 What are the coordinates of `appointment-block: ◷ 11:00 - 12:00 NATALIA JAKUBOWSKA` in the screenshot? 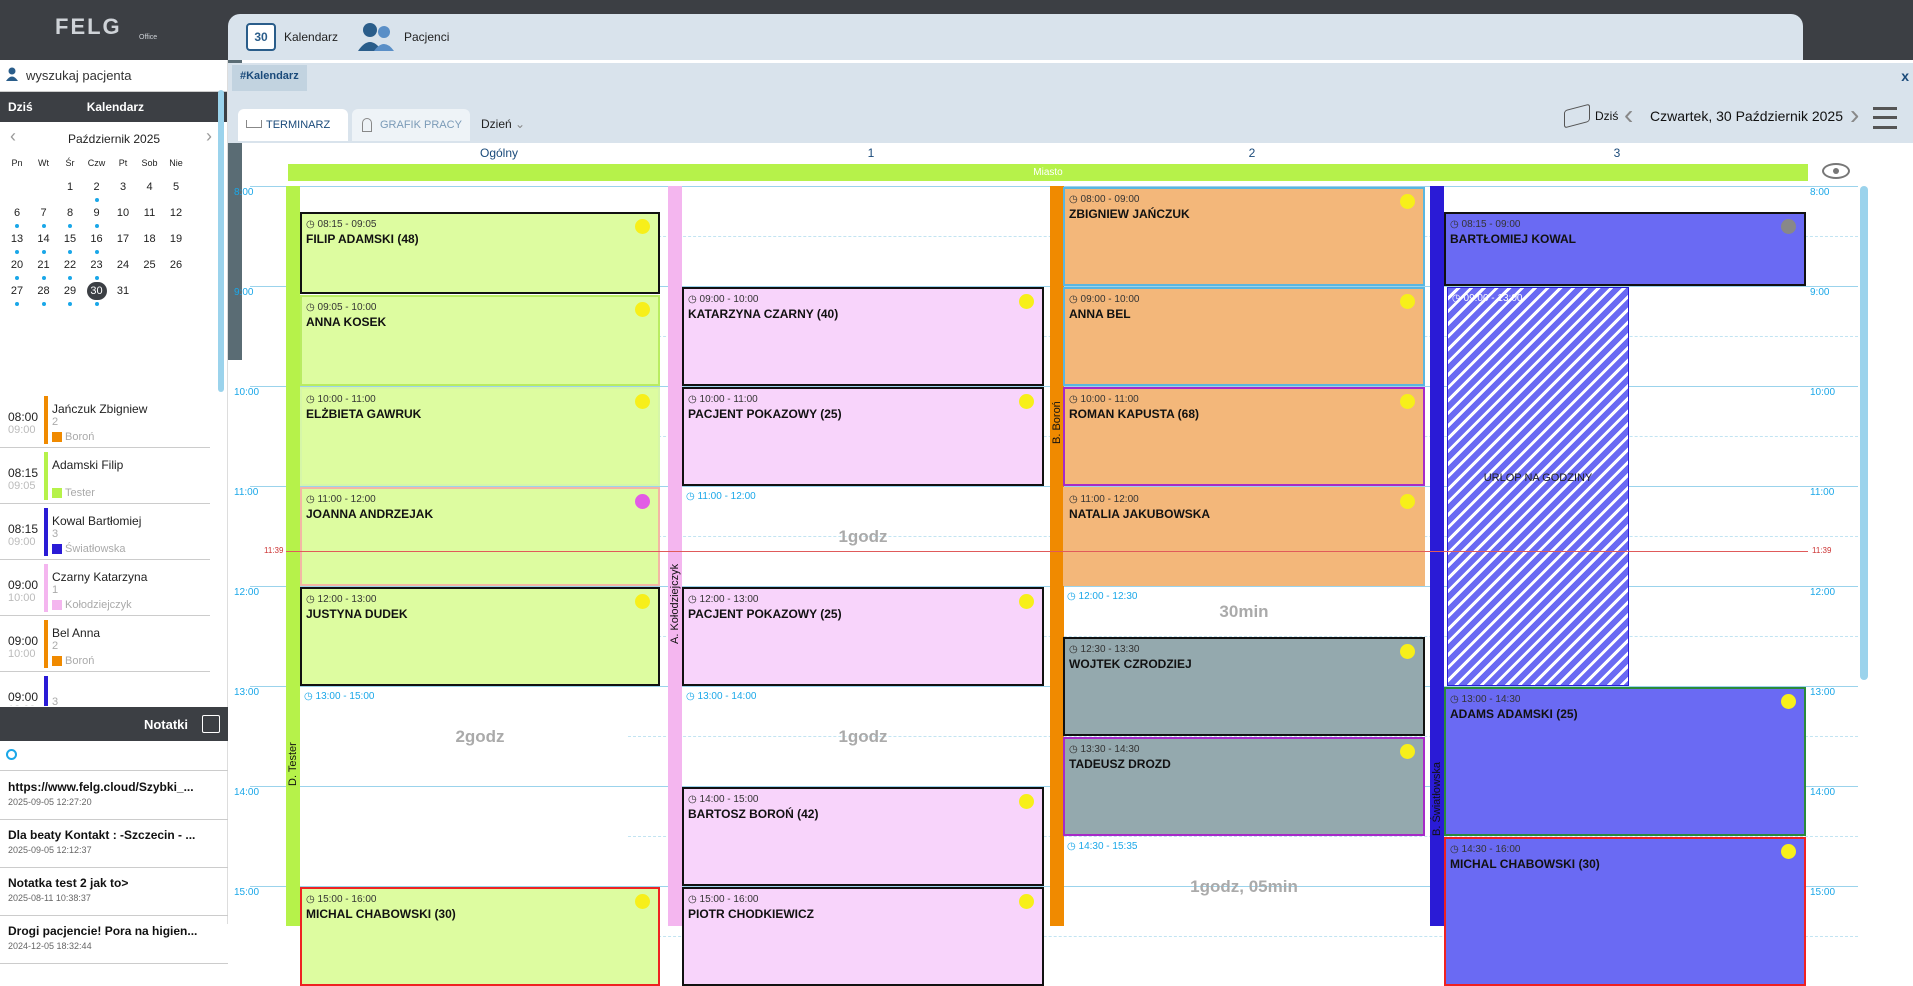 It's located at (1244, 536).